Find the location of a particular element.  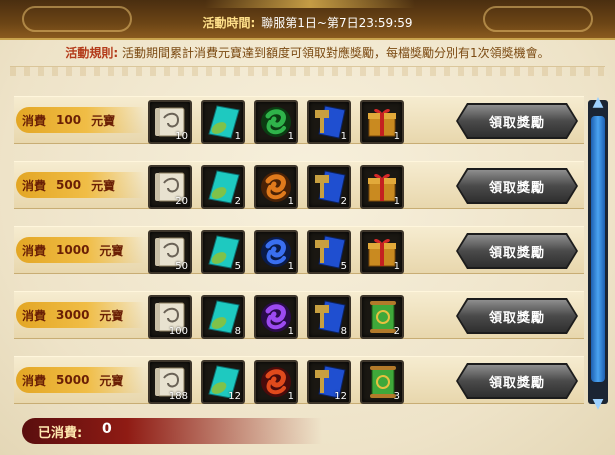

reward-row: 消費 3000 元寶 100 8 1 8 2 領取獎勵 is located at coordinates (299, 315).